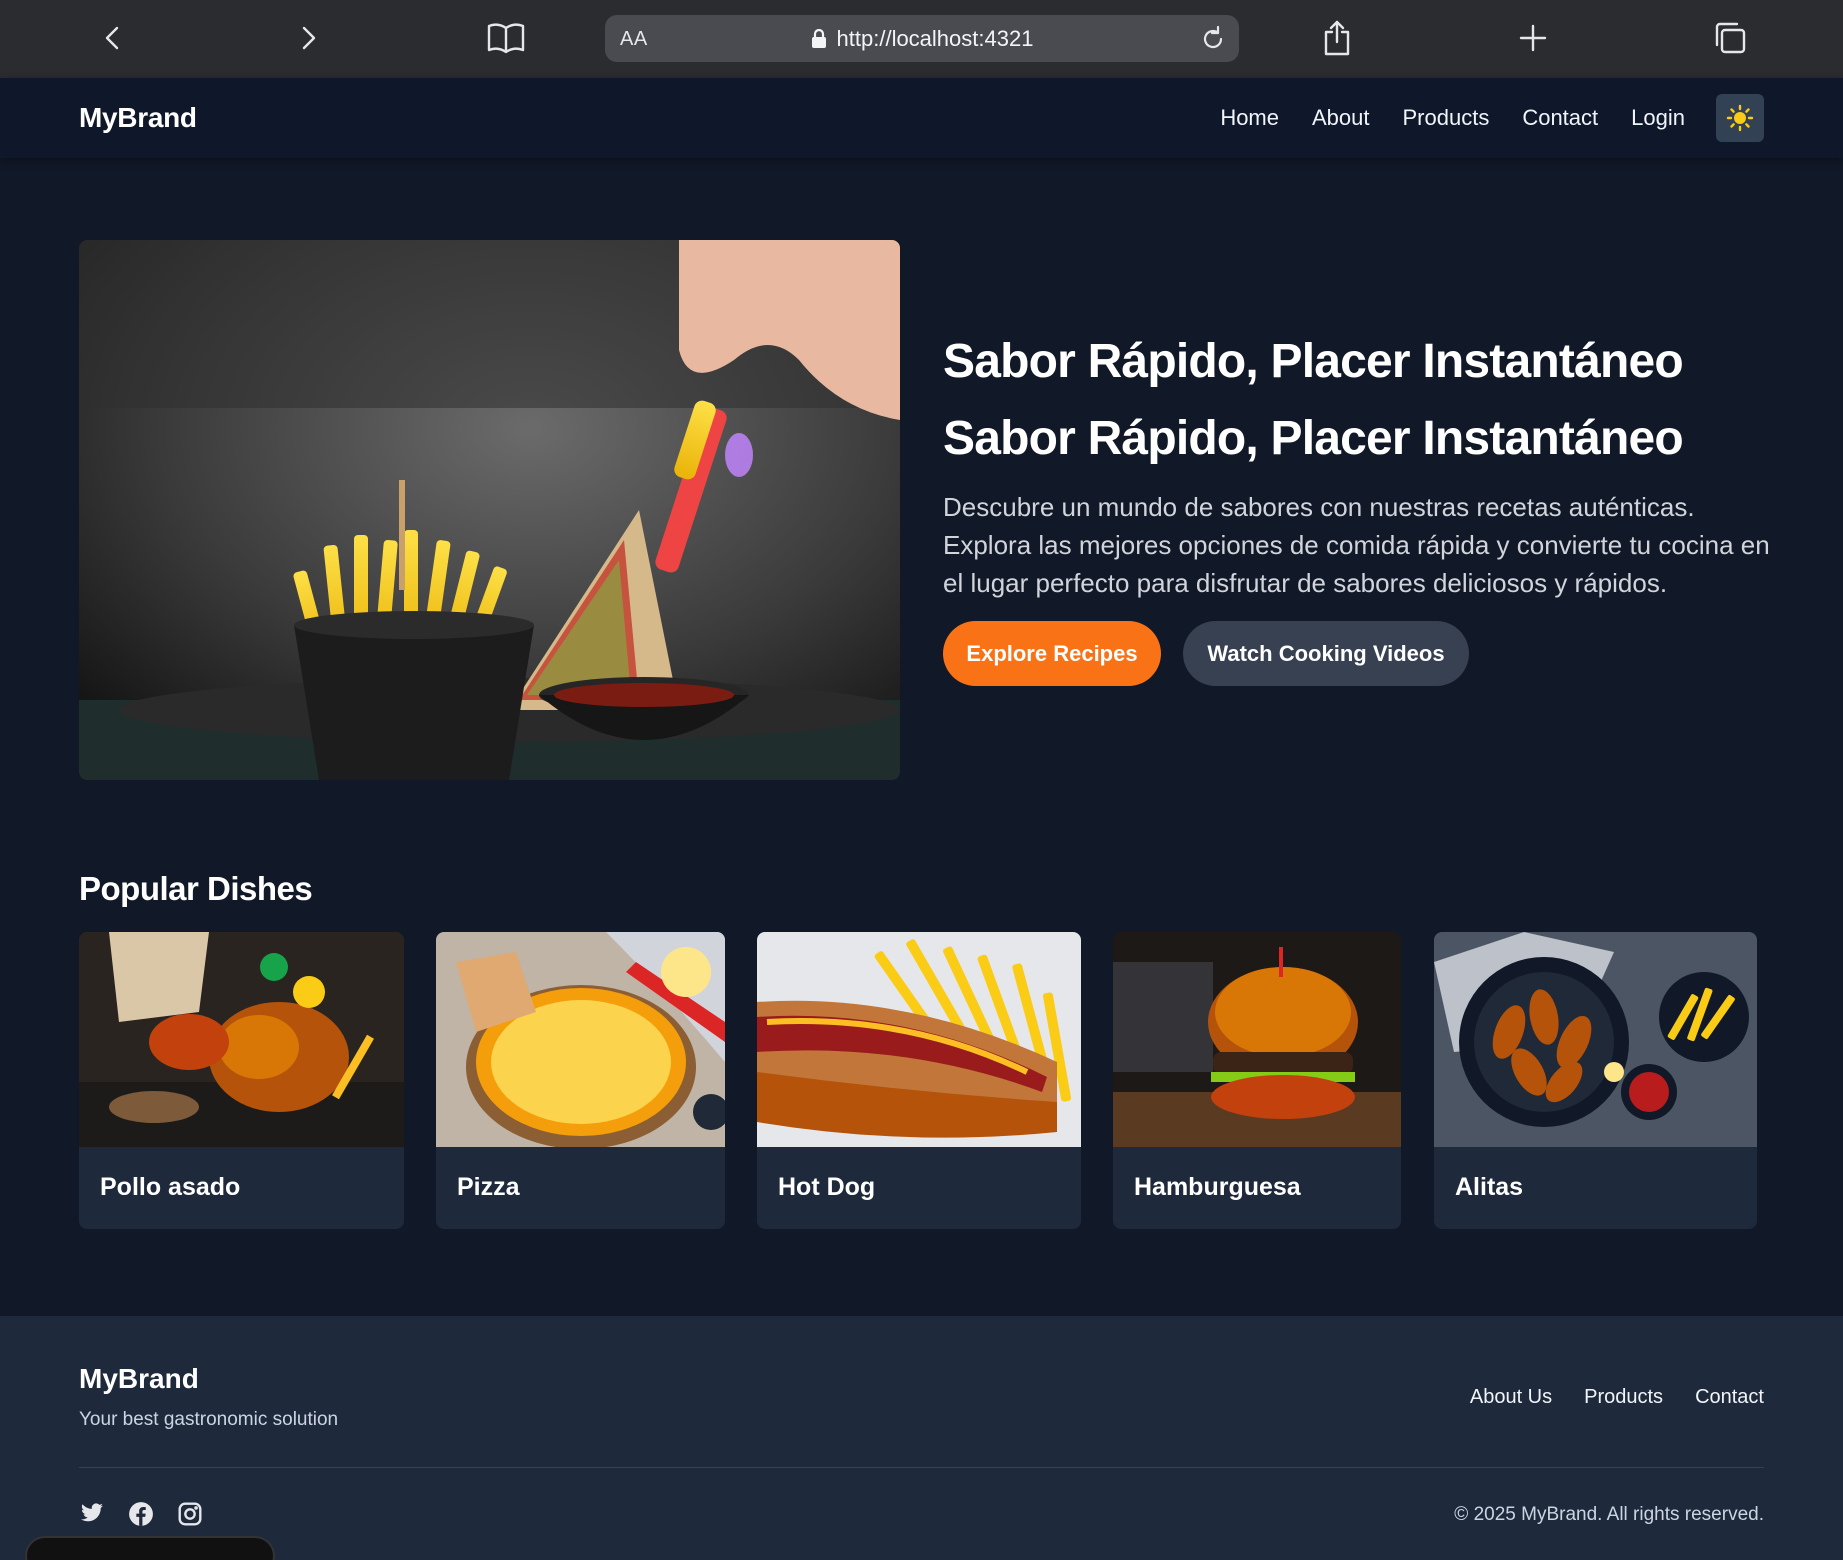 This screenshot has height=1560, width=1843. Describe the element at coordinates (1729, 1397) in the screenshot. I see `footer-link-contact: Contact` at that location.